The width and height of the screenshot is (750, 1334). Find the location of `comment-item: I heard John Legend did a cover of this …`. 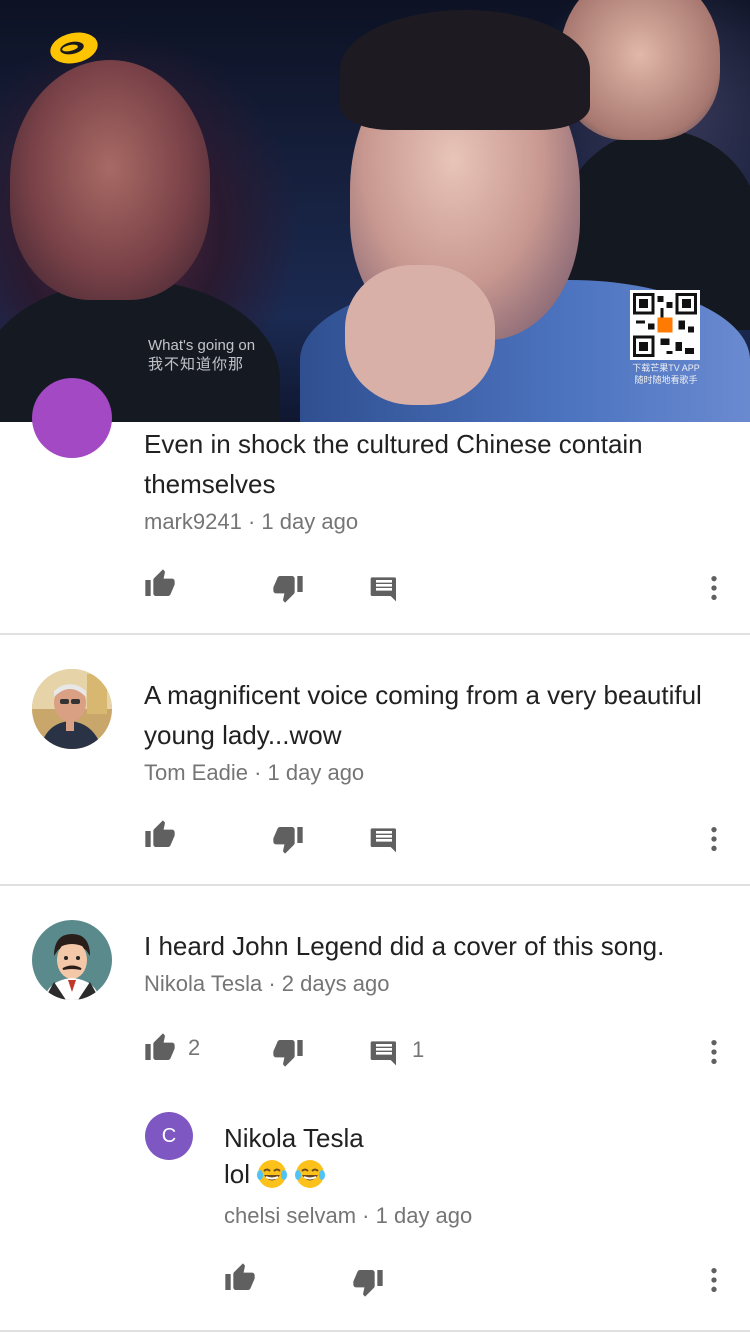

comment-item: I heard John Legend did a cover of this … is located at coordinates (375, 986).